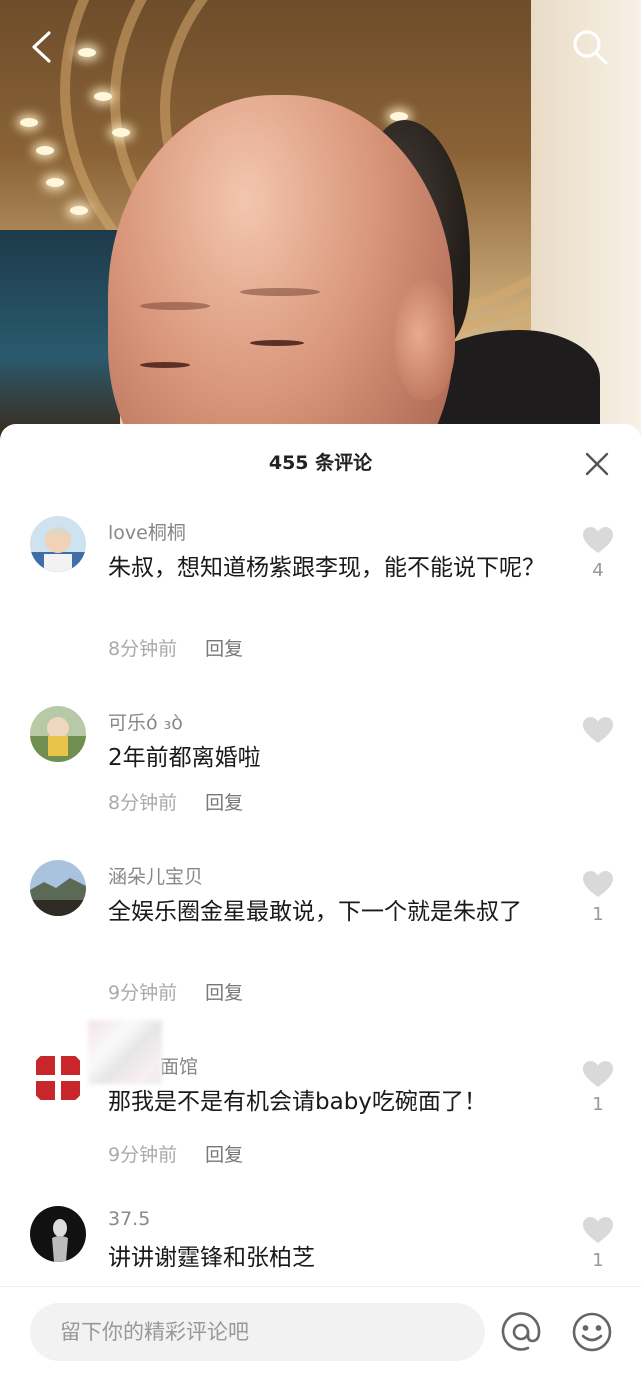  Describe the element at coordinates (147, 531) in the screenshot. I see `comment-username: love桐桐` at that location.